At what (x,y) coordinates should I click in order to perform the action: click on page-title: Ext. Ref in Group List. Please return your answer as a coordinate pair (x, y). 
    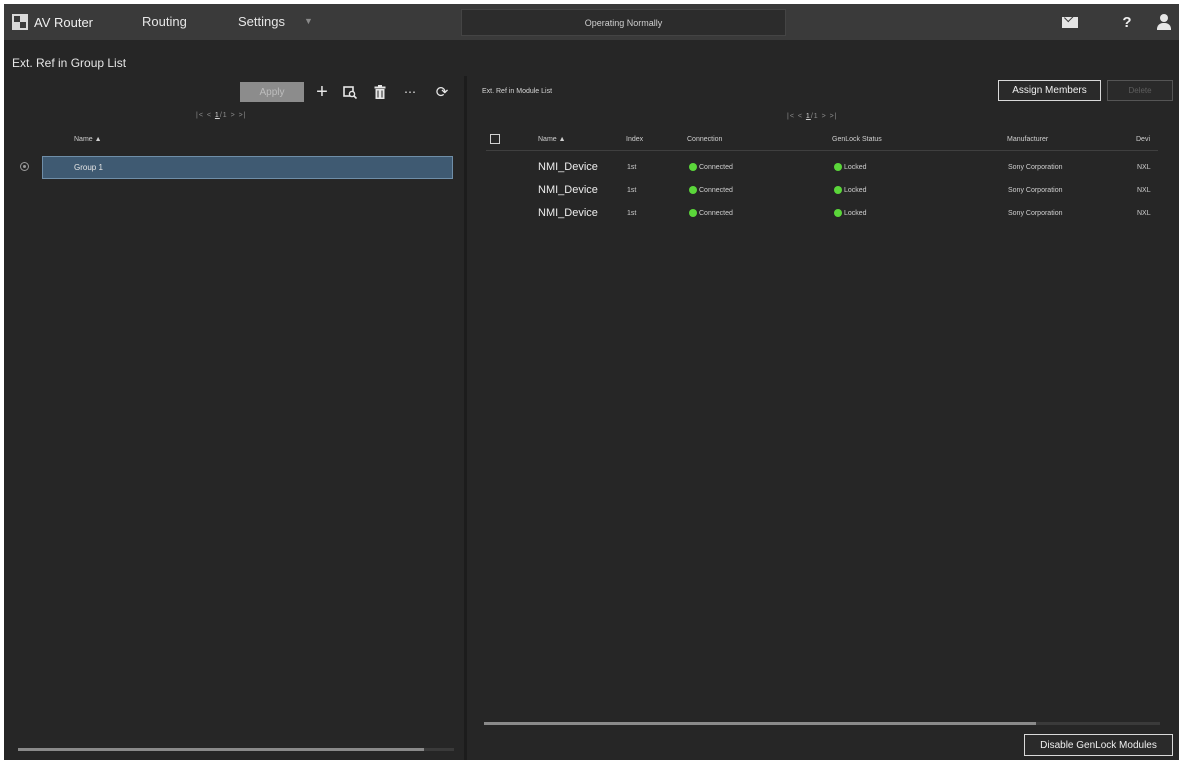
    Looking at the image, I should click on (69, 63).